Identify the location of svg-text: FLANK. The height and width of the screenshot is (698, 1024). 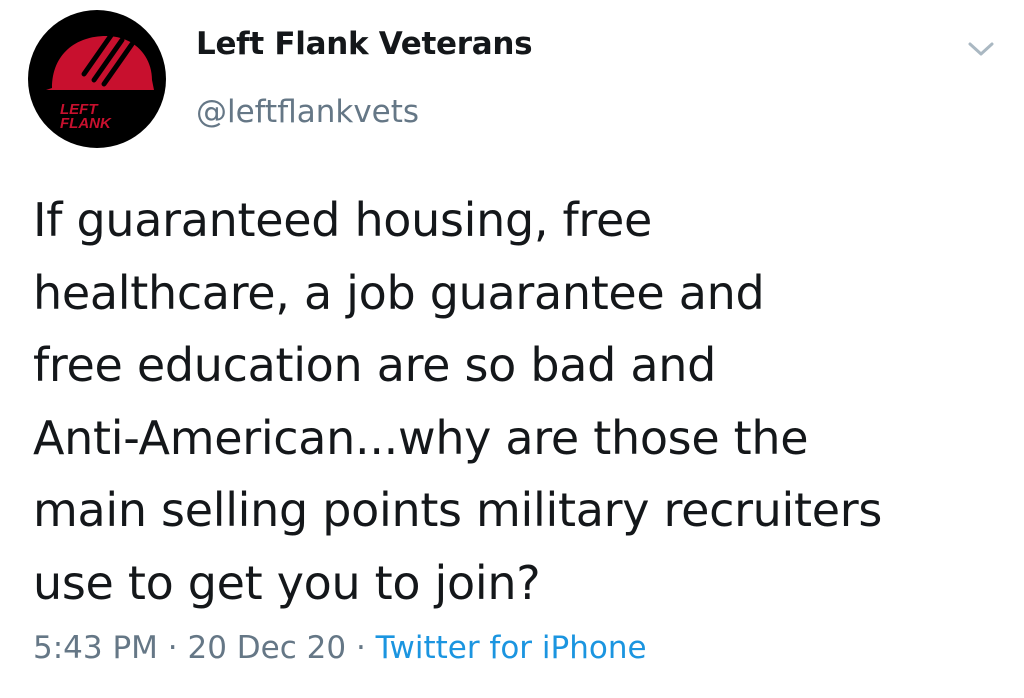
(86, 123).